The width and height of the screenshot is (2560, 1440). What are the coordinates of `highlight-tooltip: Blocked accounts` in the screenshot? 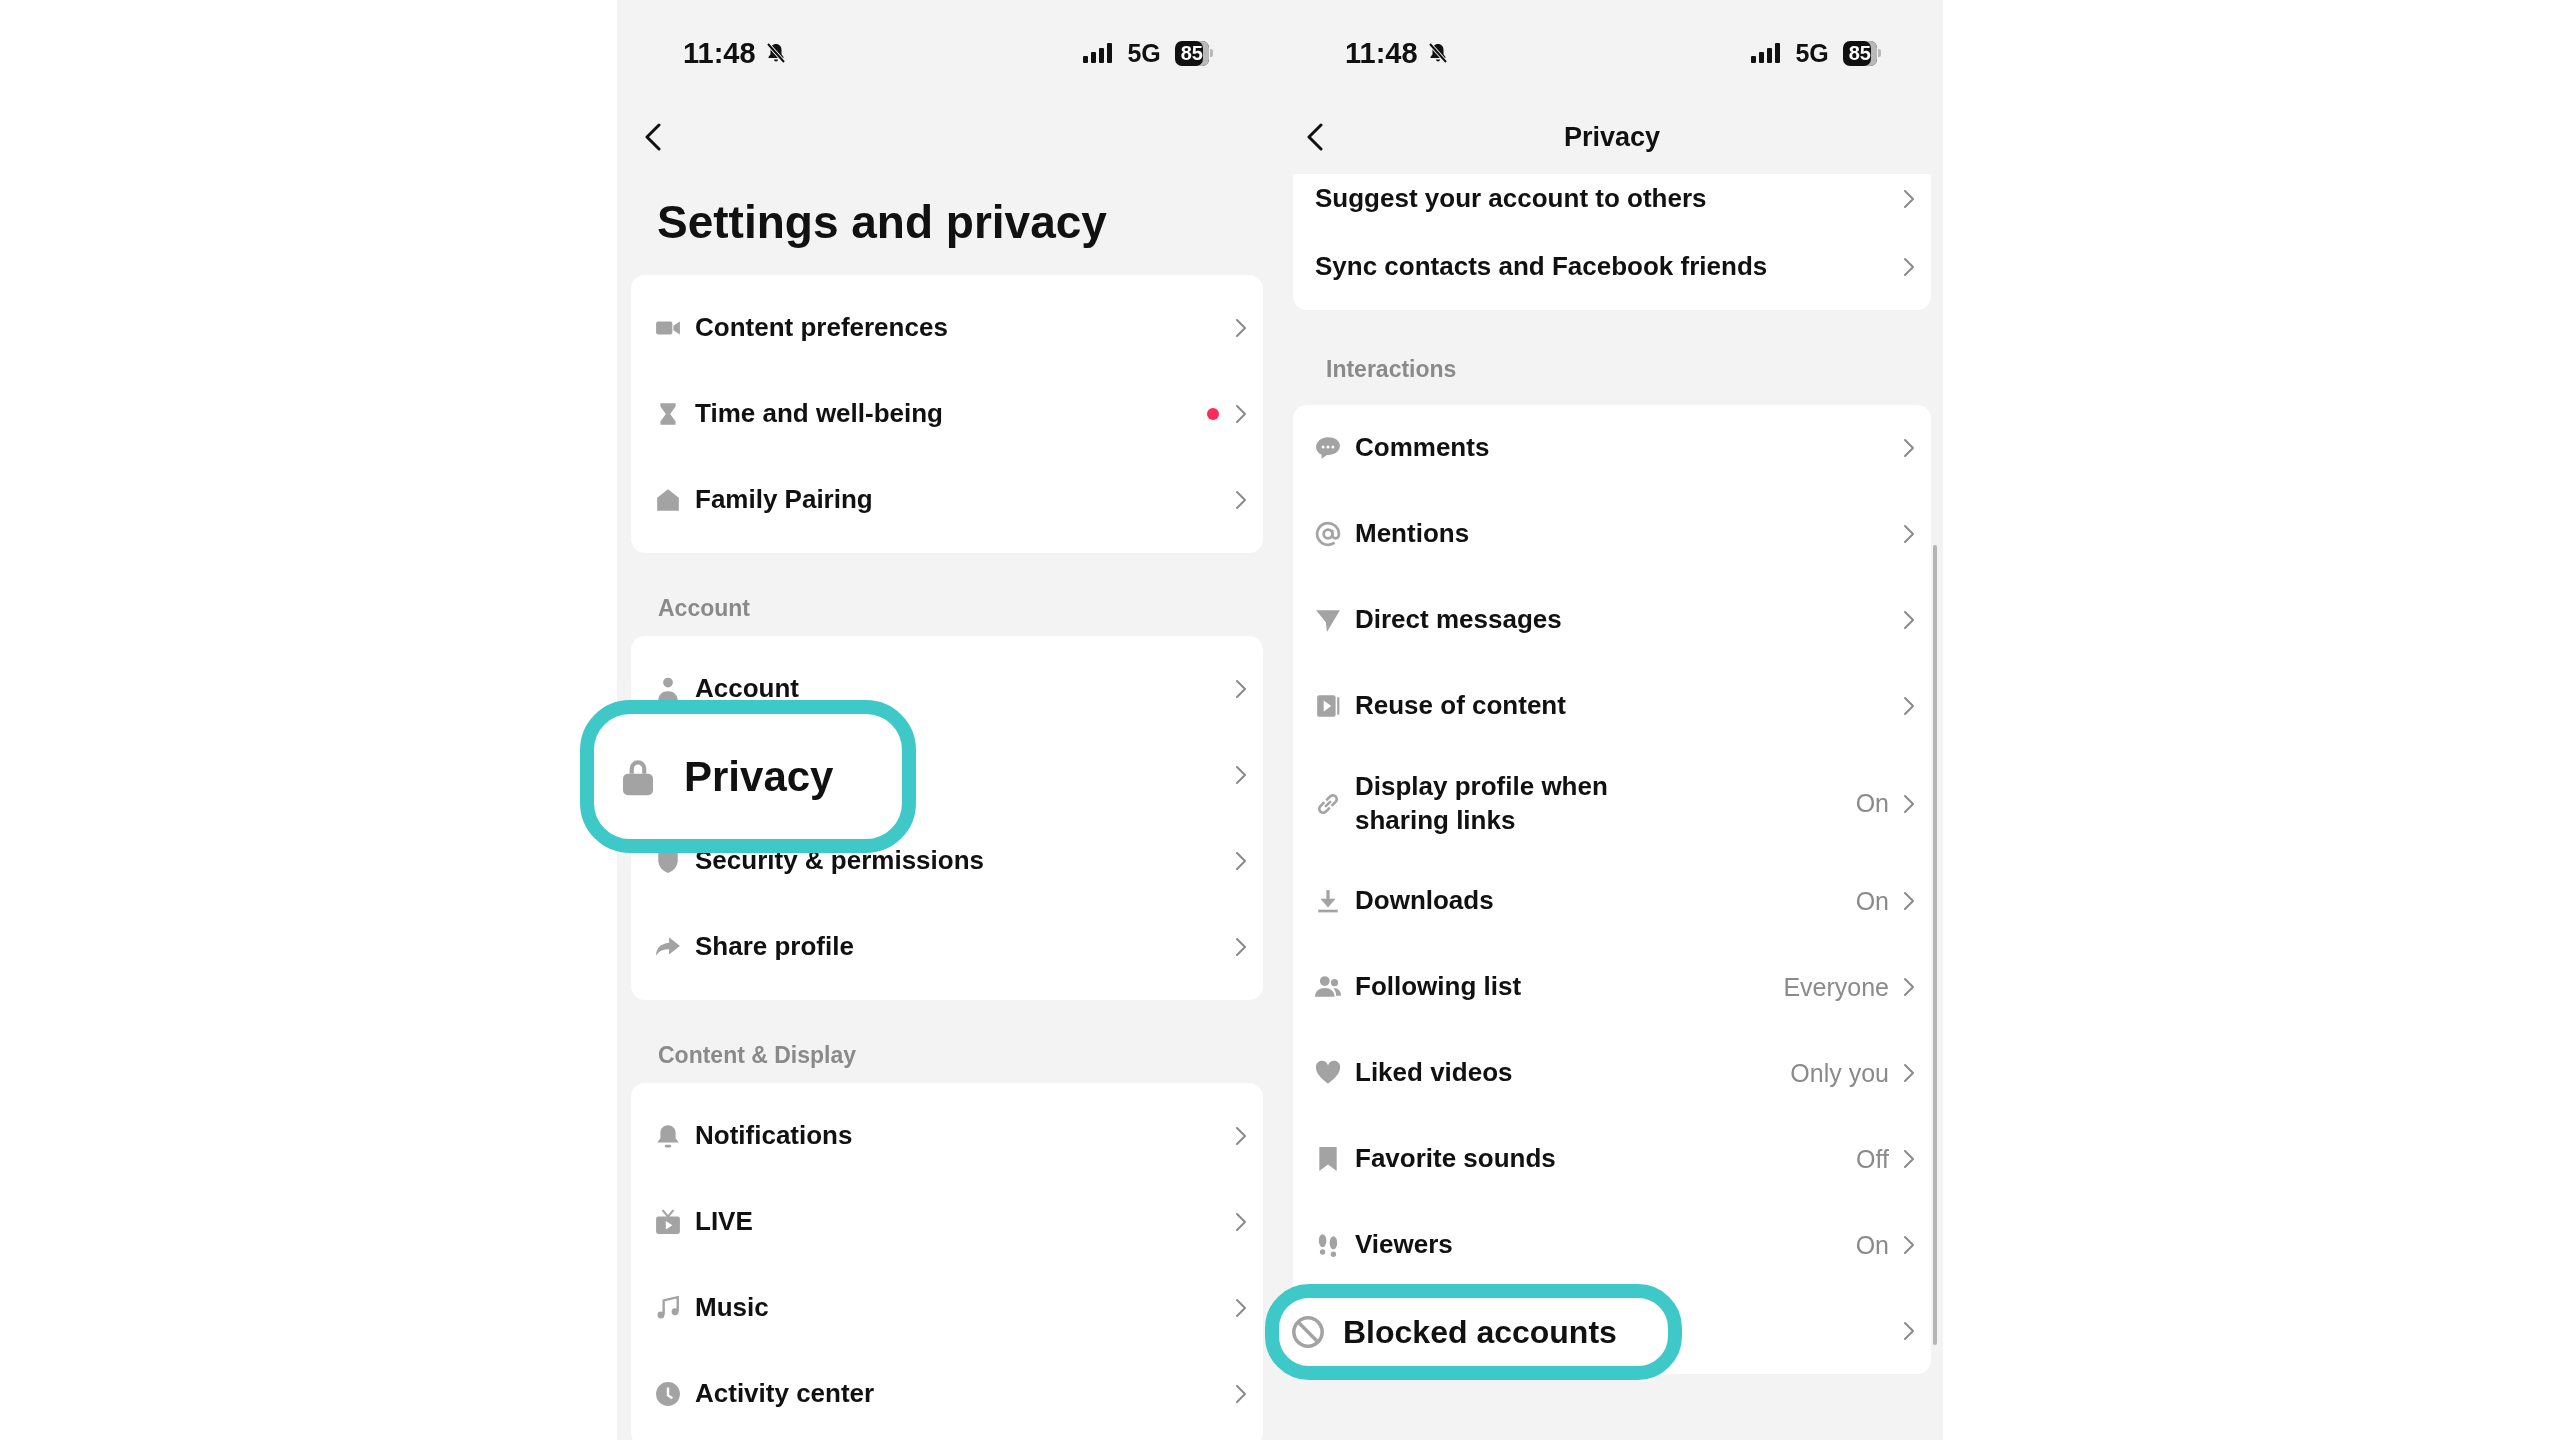 It's located at (1473, 1332).